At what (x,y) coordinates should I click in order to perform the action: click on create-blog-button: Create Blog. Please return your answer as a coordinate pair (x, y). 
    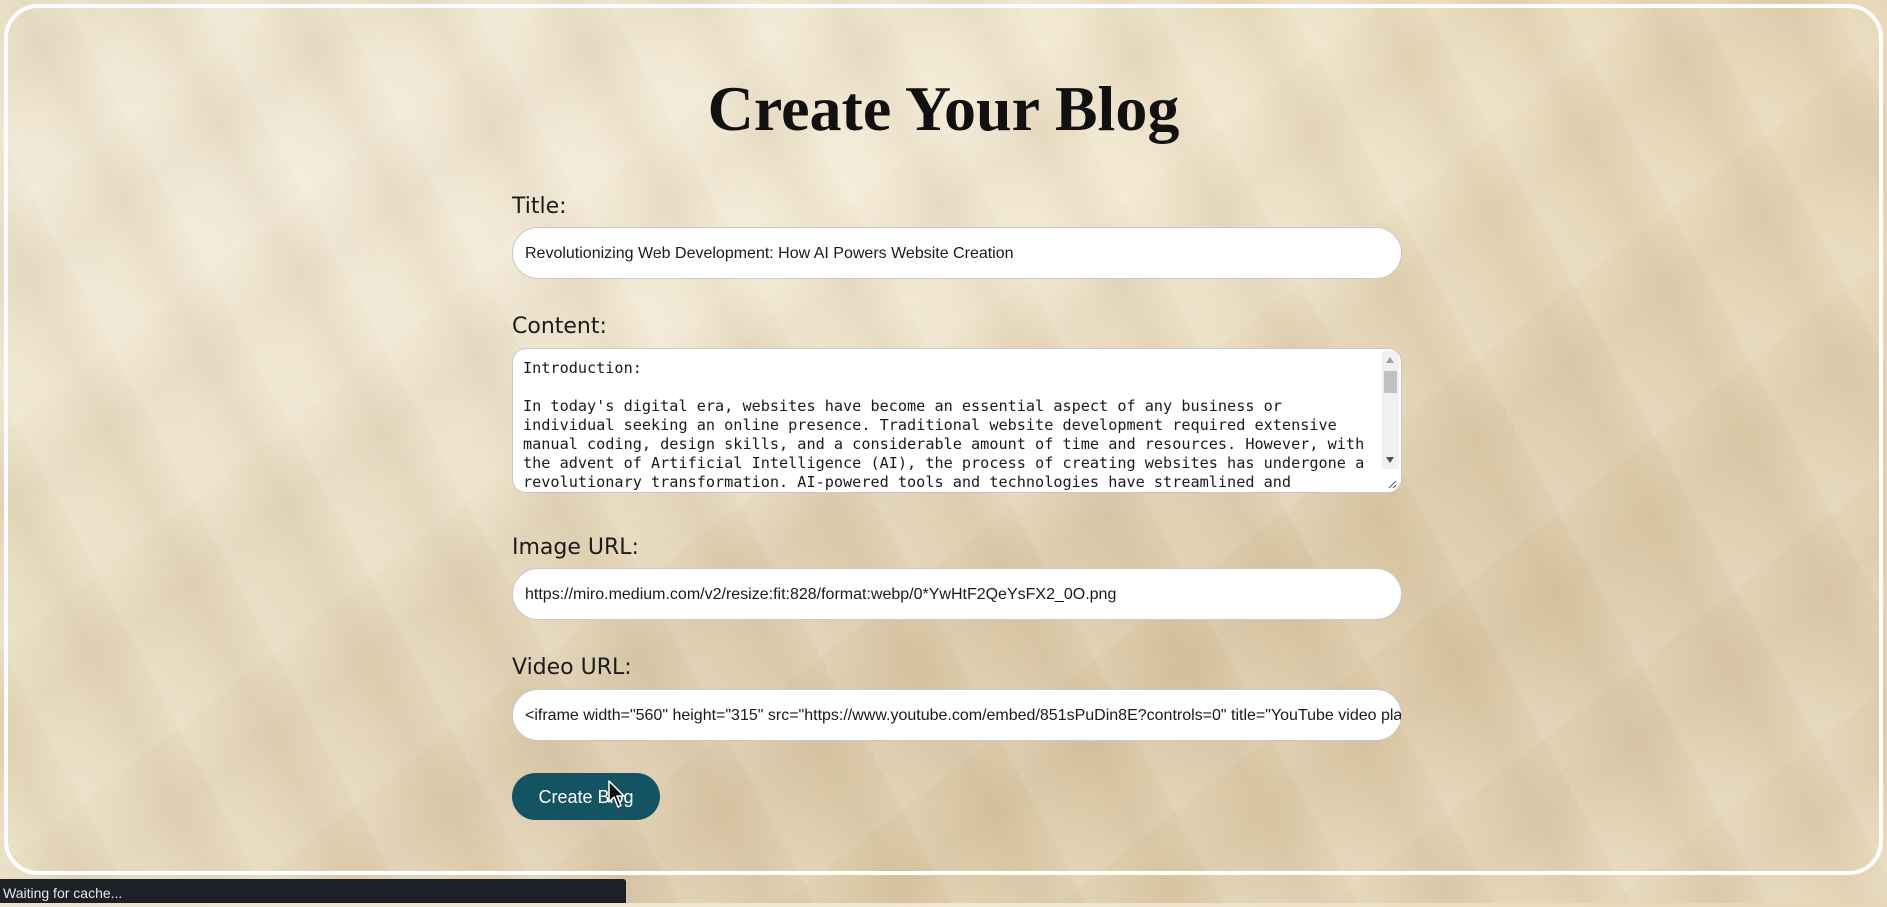
    Looking at the image, I should click on (586, 796).